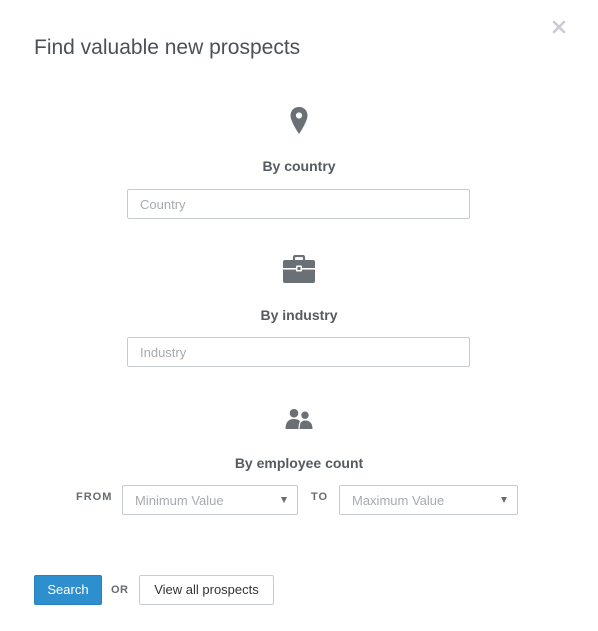  What do you see at coordinates (68, 590) in the screenshot?
I see `search-button: Search` at bounding box center [68, 590].